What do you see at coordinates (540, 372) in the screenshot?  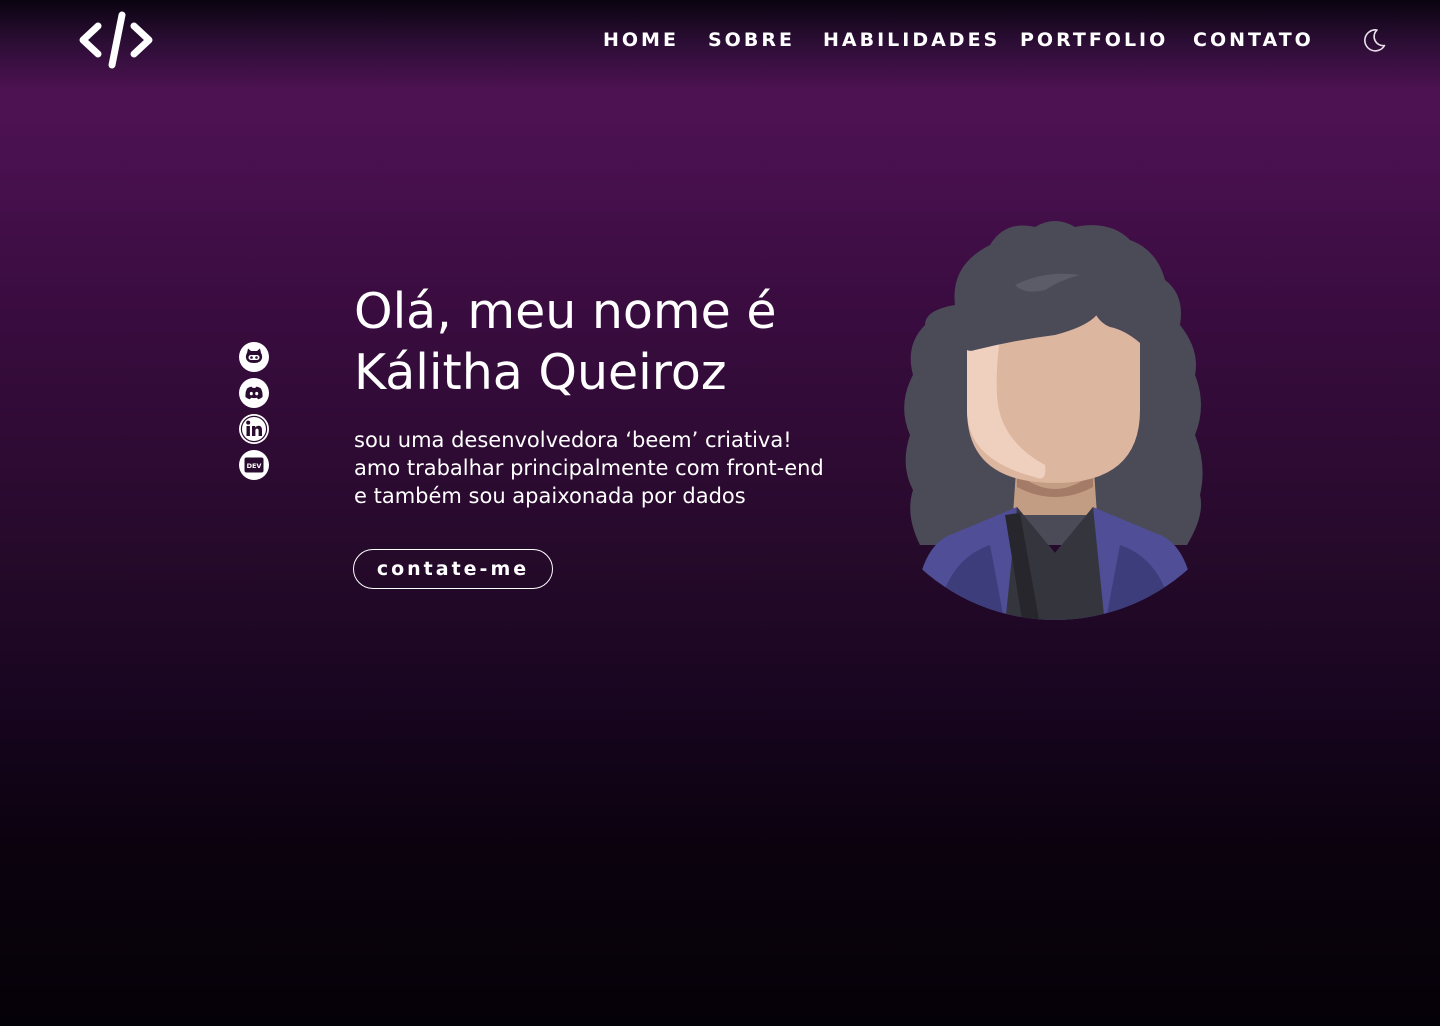 I see `hero-title-line-2: Kálitha Queiroz` at bounding box center [540, 372].